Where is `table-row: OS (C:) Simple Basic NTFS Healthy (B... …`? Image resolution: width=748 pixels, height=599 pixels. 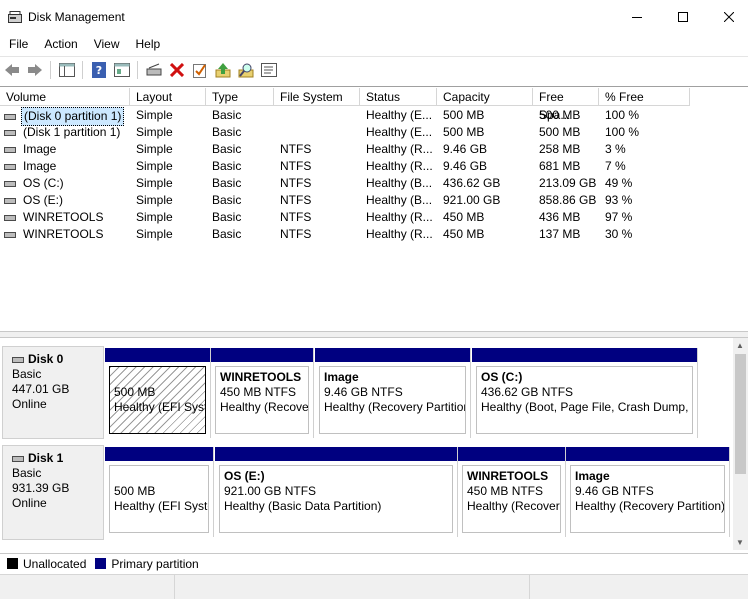
table-row: OS (C:) Simple Basic NTFS Healthy (B... … is located at coordinates (345, 183).